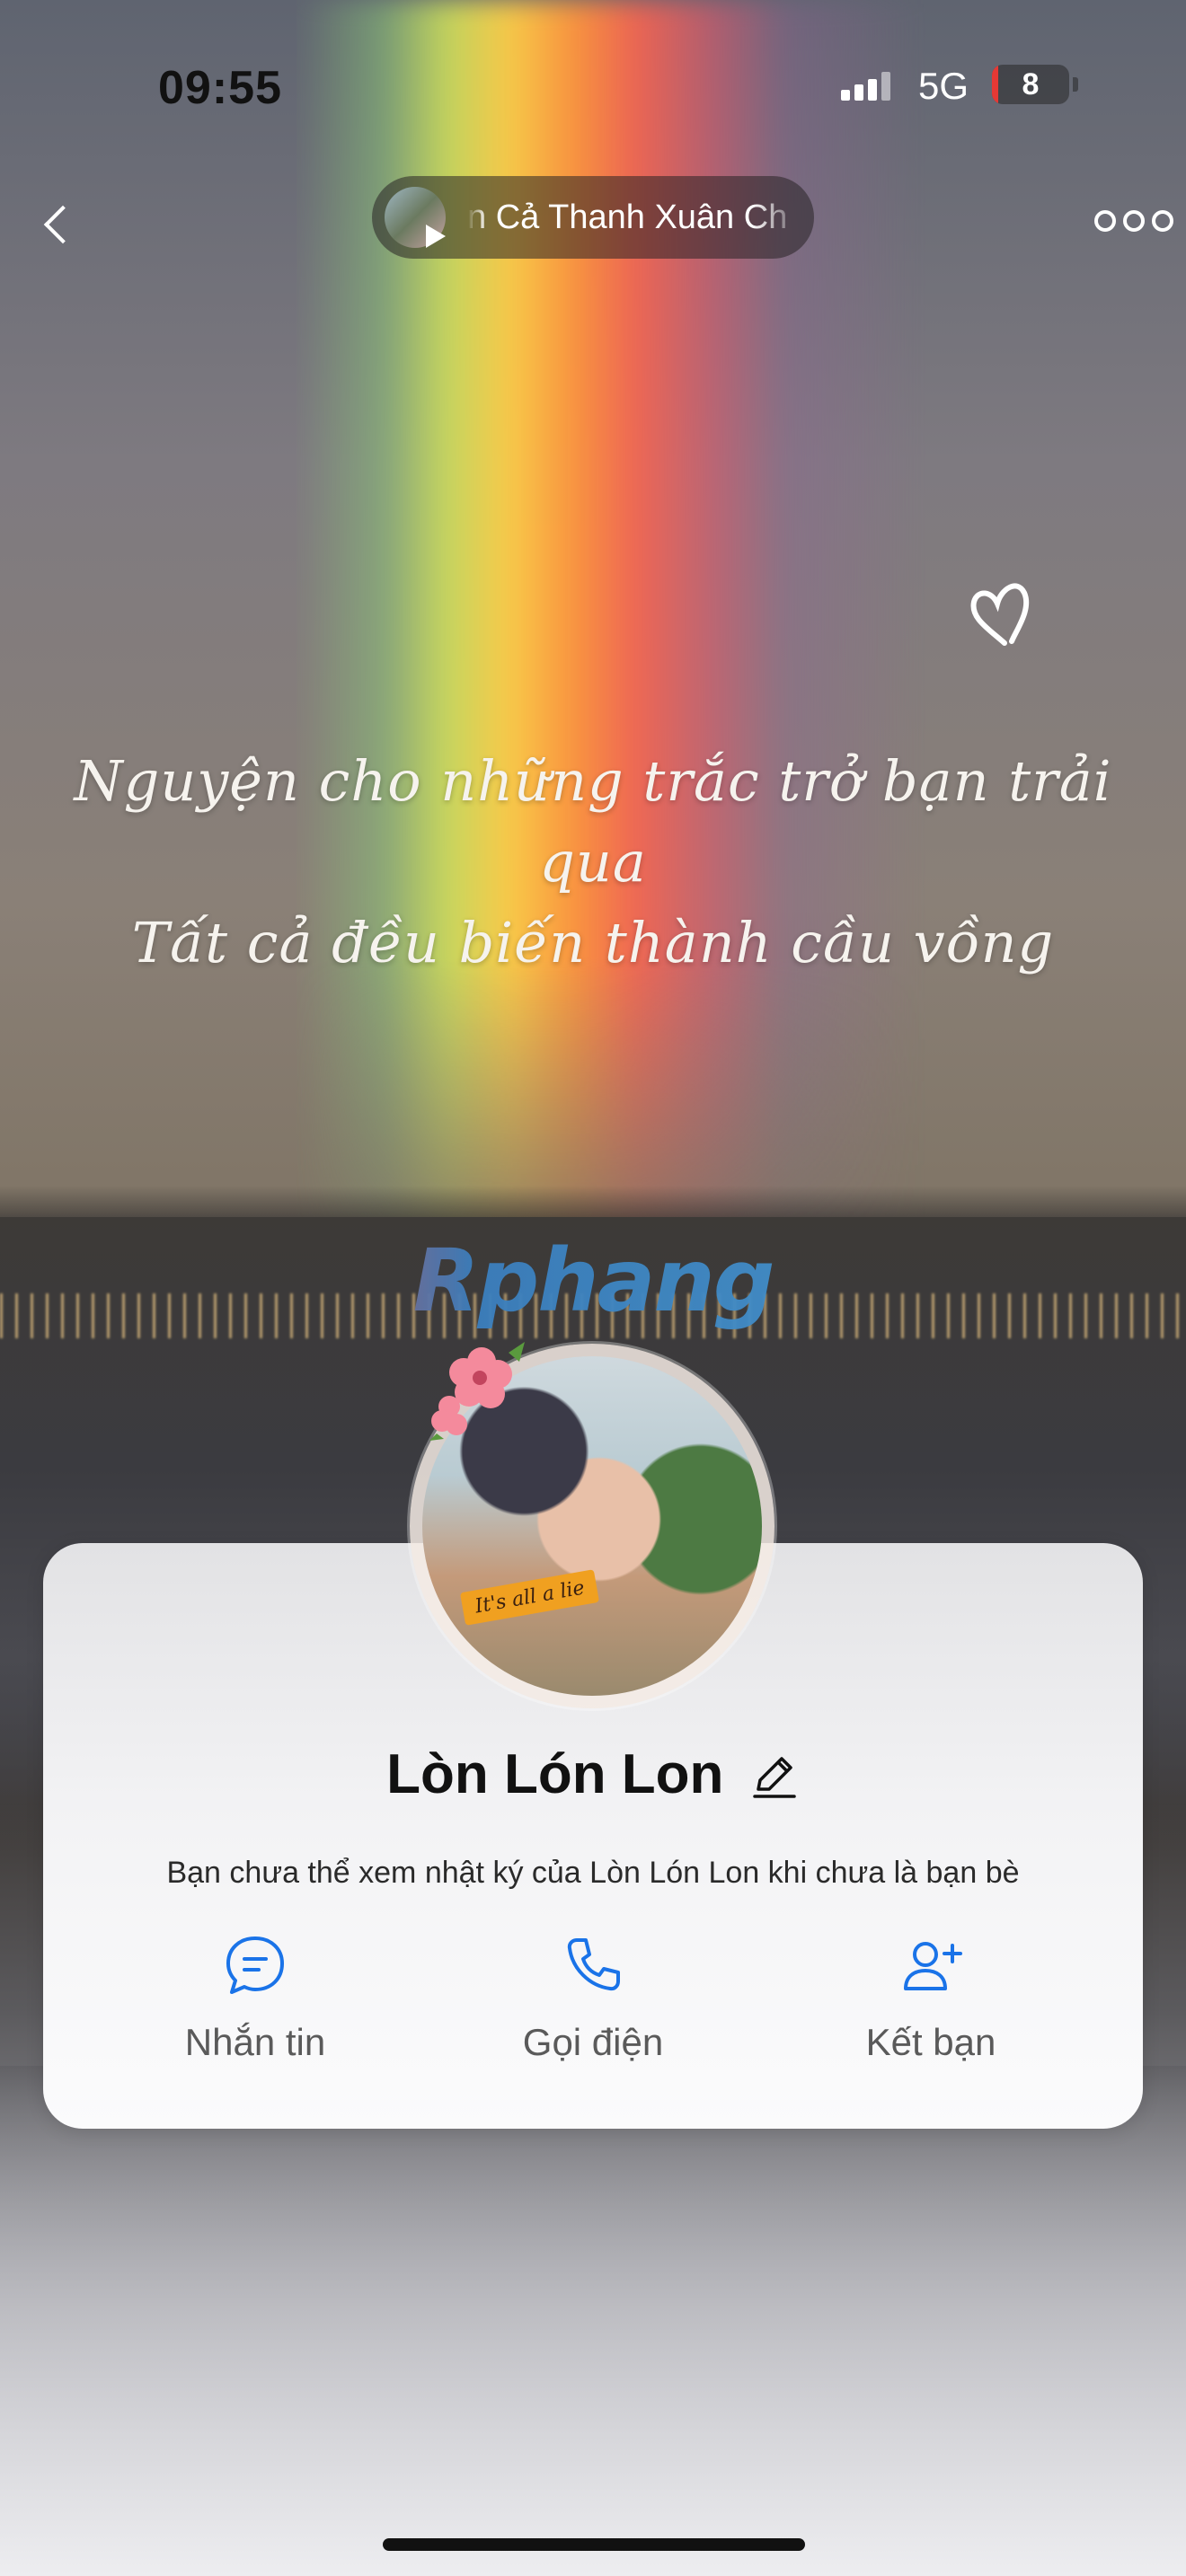 The width and height of the screenshot is (1186, 2576). Describe the element at coordinates (931, 2010) in the screenshot. I see `add-friend-button: Kết bạn` at that location.